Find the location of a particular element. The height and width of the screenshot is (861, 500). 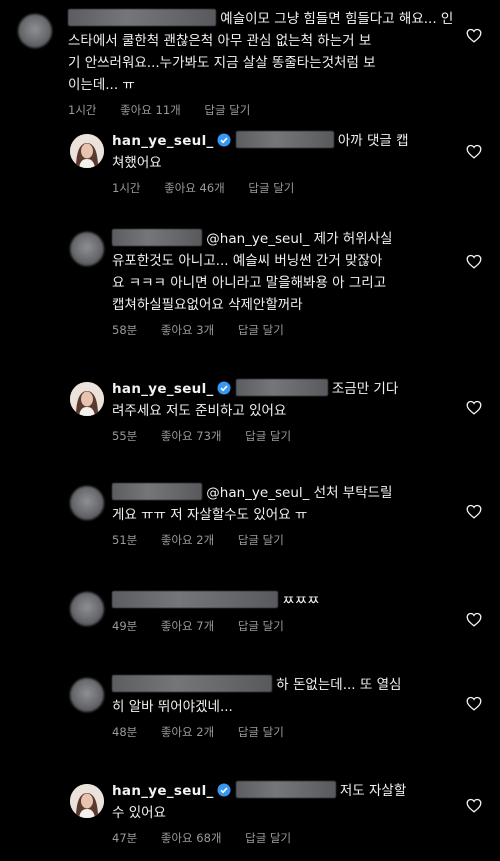

comment-text-line: han_ye_seul_ 아까 댓글 캡 쳐했어요 is located at coordinates (292, 152).